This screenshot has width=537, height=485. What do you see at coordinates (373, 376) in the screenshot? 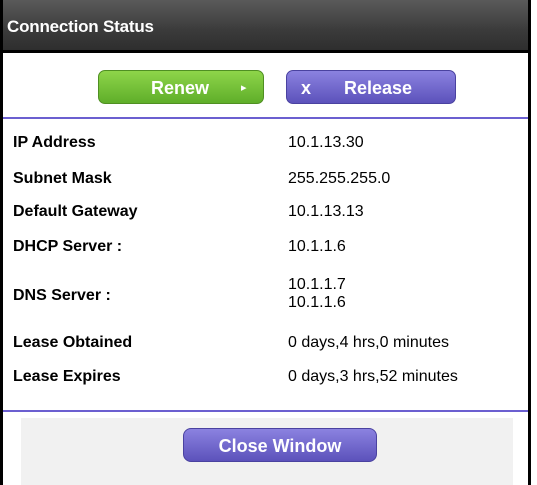
I see `lease-expires-value: 0 days,3 hrs,52 minutes` at bounding box center [373, 376].